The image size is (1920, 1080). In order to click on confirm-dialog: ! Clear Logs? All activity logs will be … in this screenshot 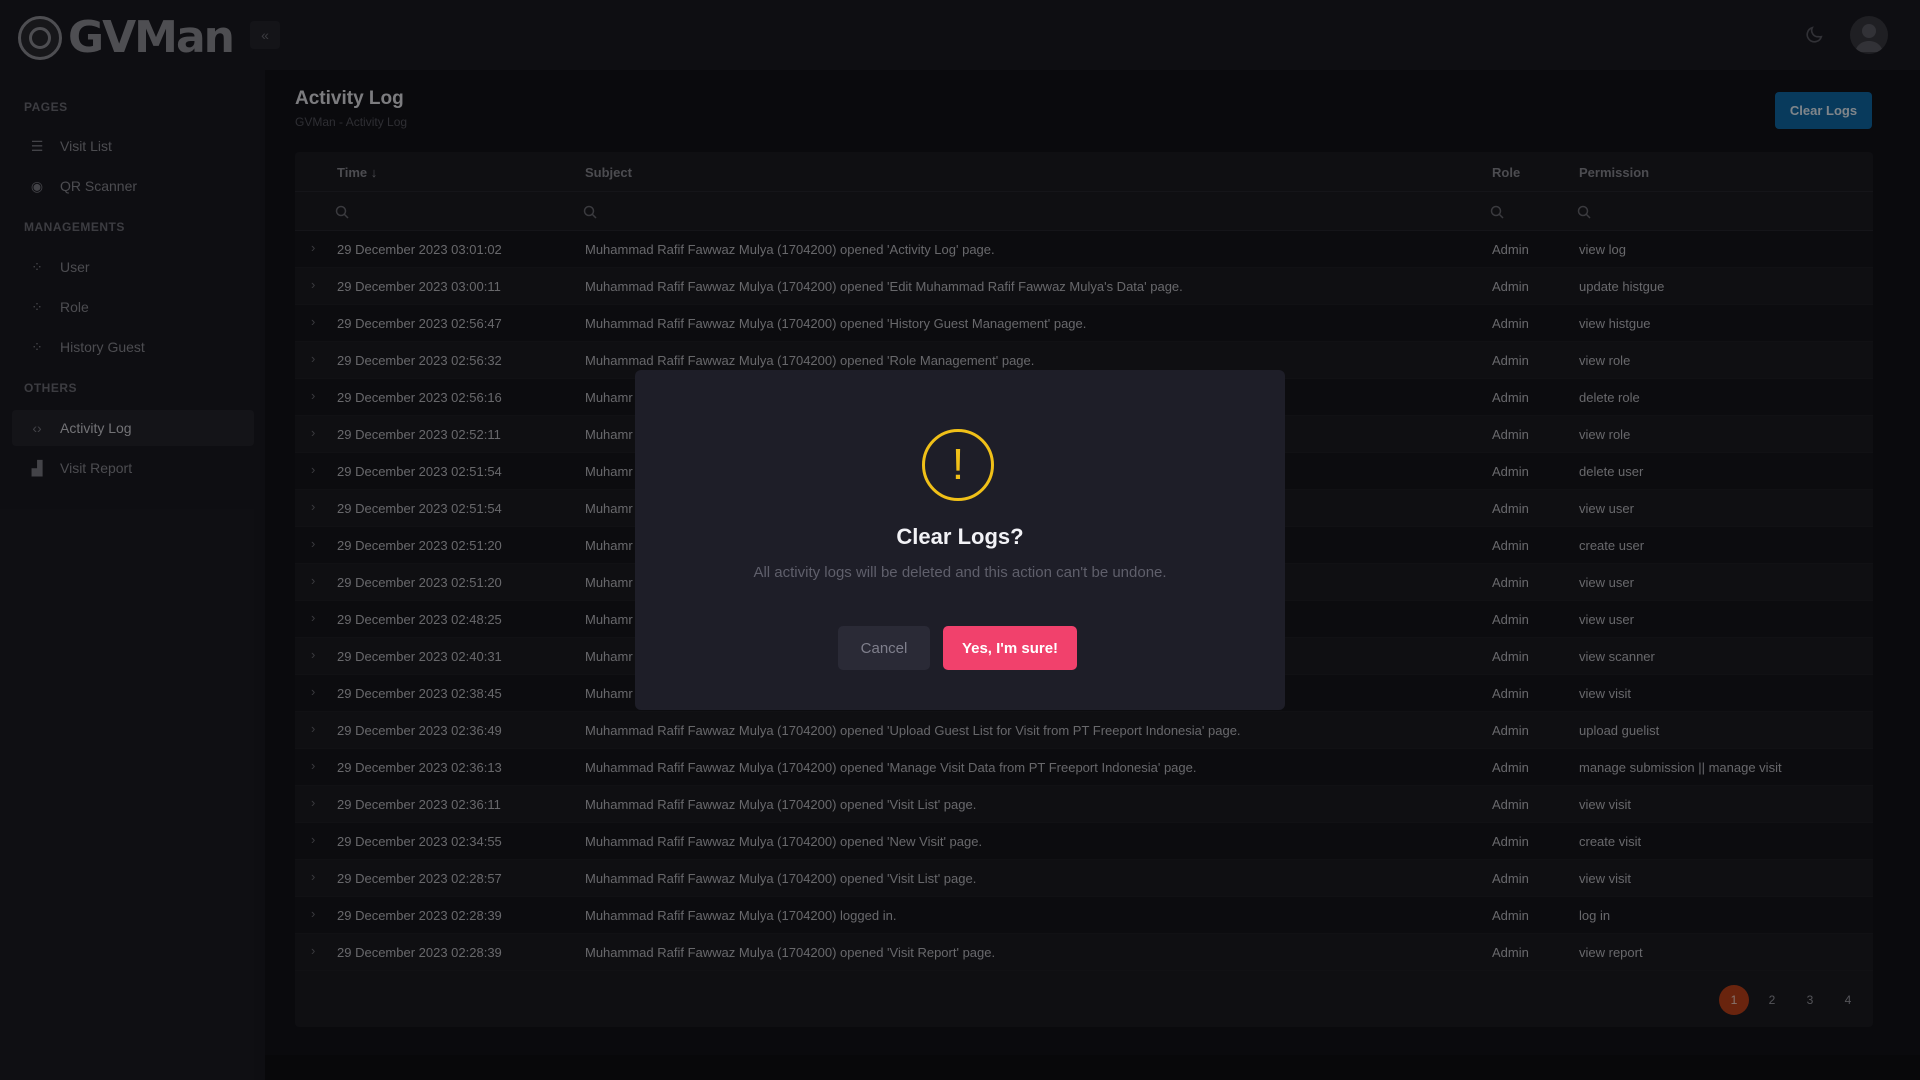, I will do `click(960, 540)`.